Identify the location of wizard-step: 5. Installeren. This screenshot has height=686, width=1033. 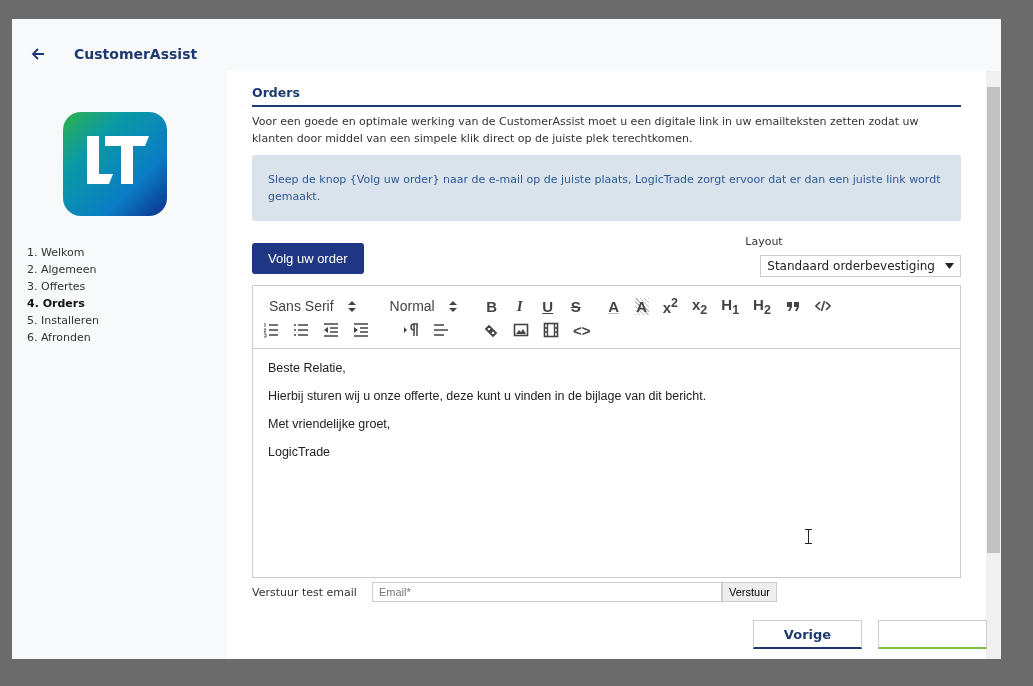
(127, 320).